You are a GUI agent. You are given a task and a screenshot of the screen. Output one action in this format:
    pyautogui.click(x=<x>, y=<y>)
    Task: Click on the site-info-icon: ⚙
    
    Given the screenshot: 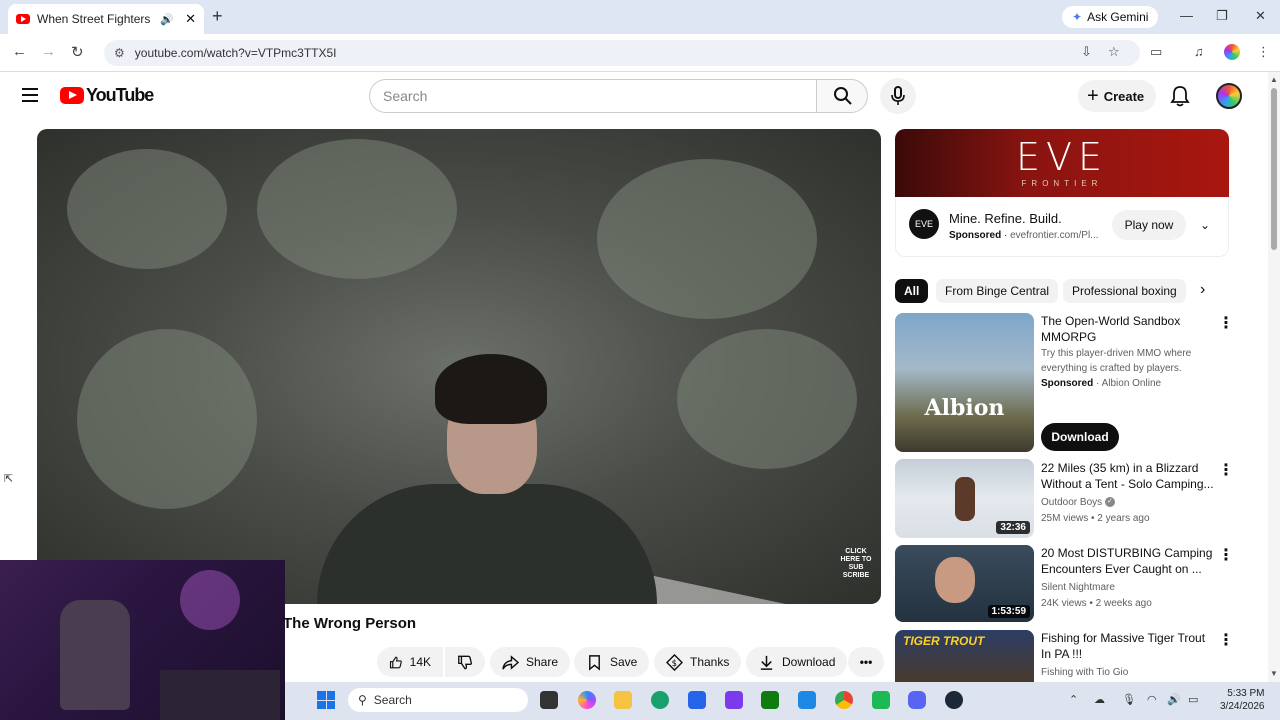 What is the action you would take?
    pyautogui.click(x=119, y=53)
    